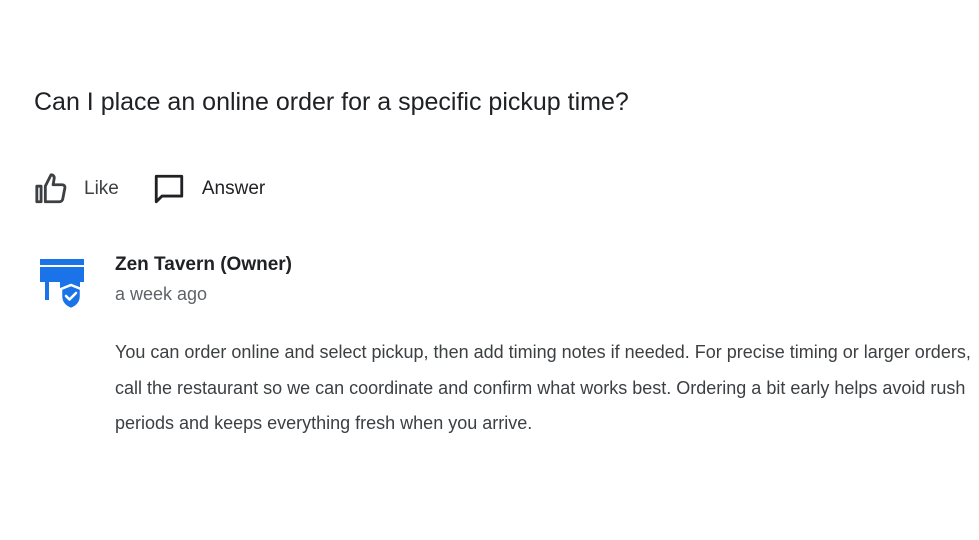  What do you see at coordinates (63, 286) in the screenshot?
I see `verified-store-icon` at bounding box center [63, 286].